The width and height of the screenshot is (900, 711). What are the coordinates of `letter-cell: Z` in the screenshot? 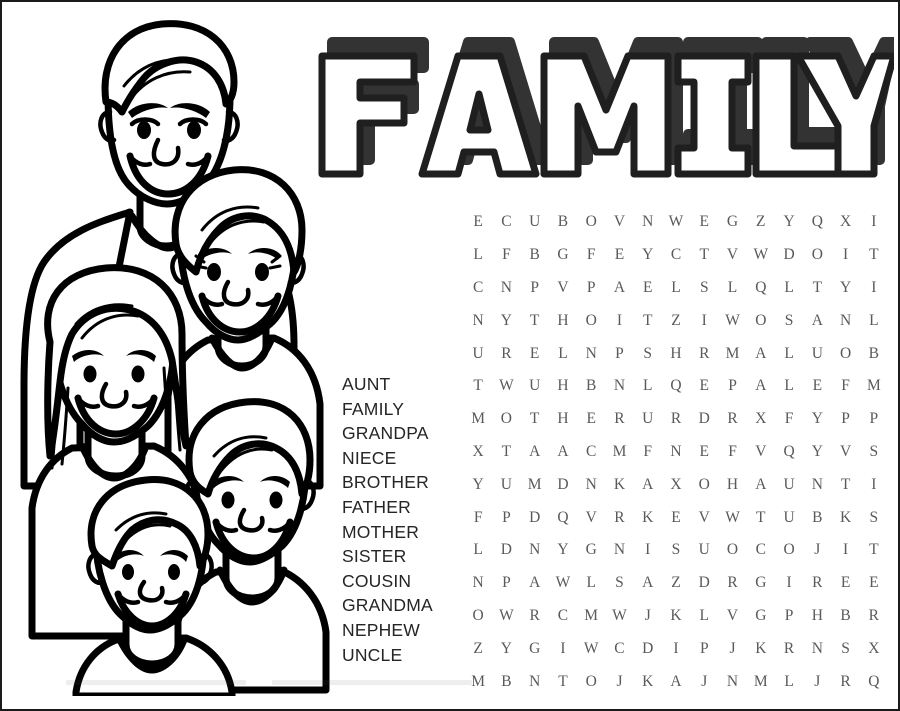 It's located at (676, 321).